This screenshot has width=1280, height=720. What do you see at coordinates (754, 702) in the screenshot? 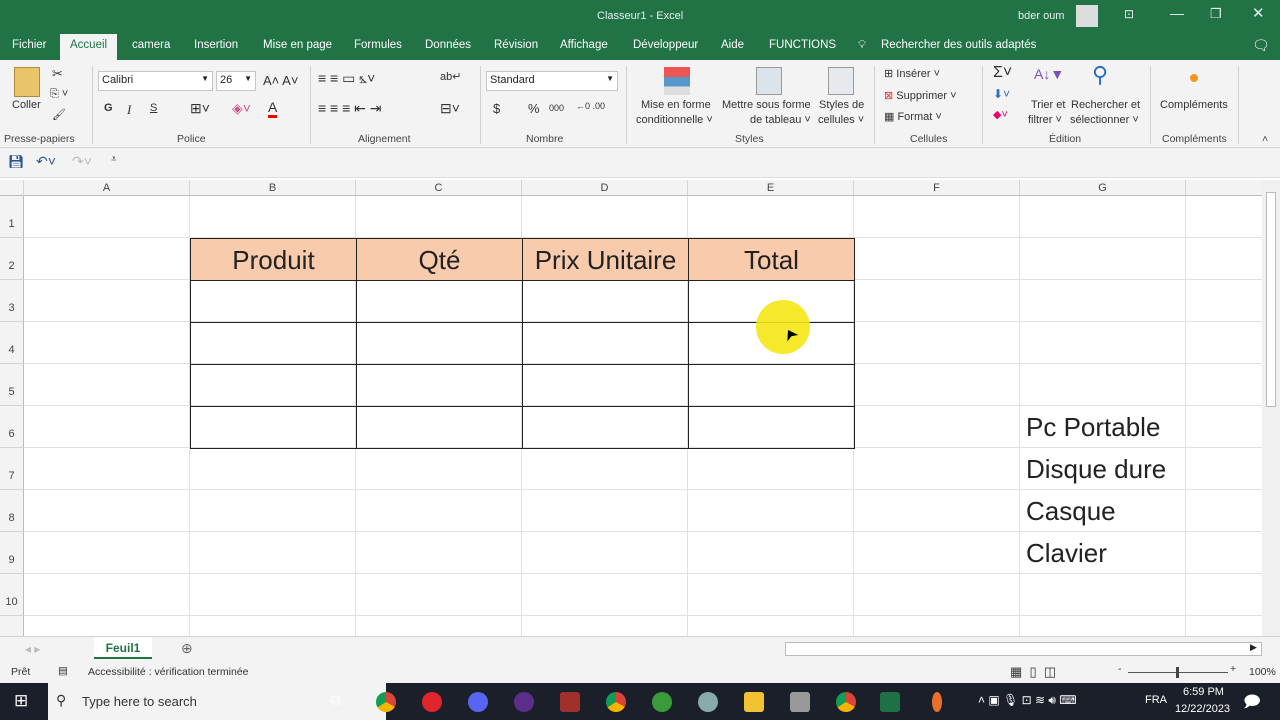
I see `file-explorer-icon` at bounding box center [754, 702].